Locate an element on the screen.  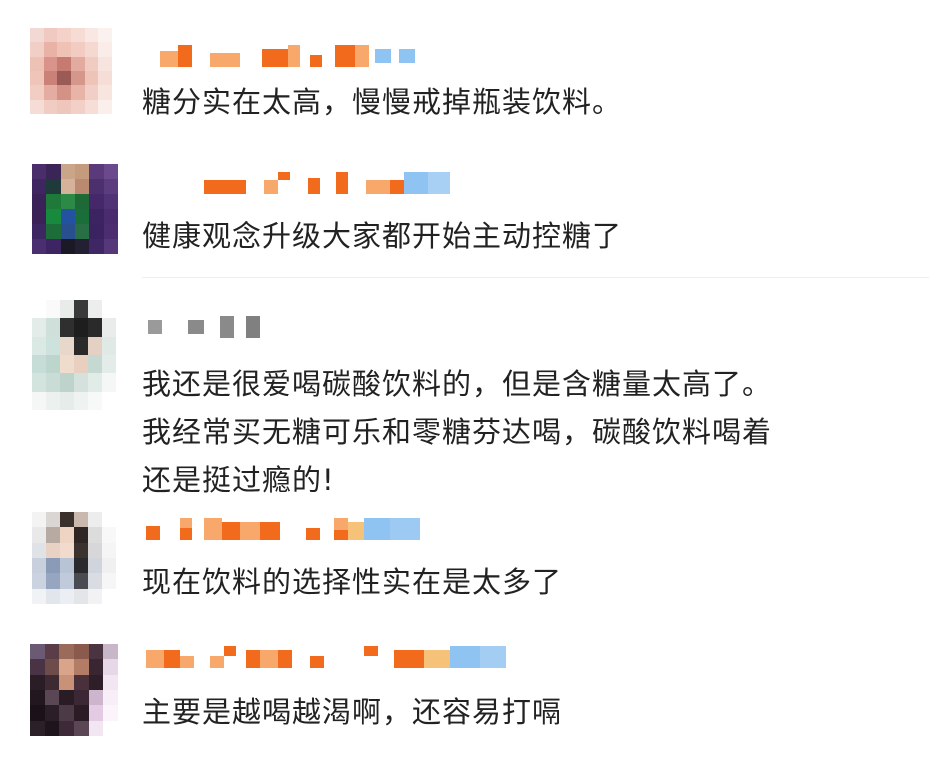
comment-text: 健康观念升级大家都开始主动控糖了 is located at coordinates (382, 236).